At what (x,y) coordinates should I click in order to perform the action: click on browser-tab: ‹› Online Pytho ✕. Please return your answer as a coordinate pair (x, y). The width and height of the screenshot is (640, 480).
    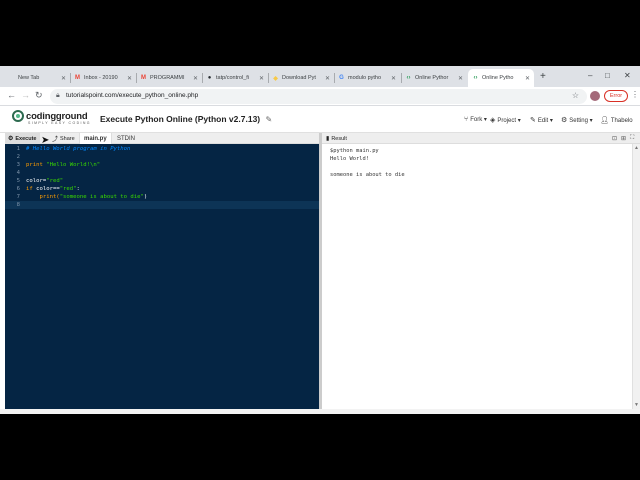
    Looking at the image, I should click on (501, 78).